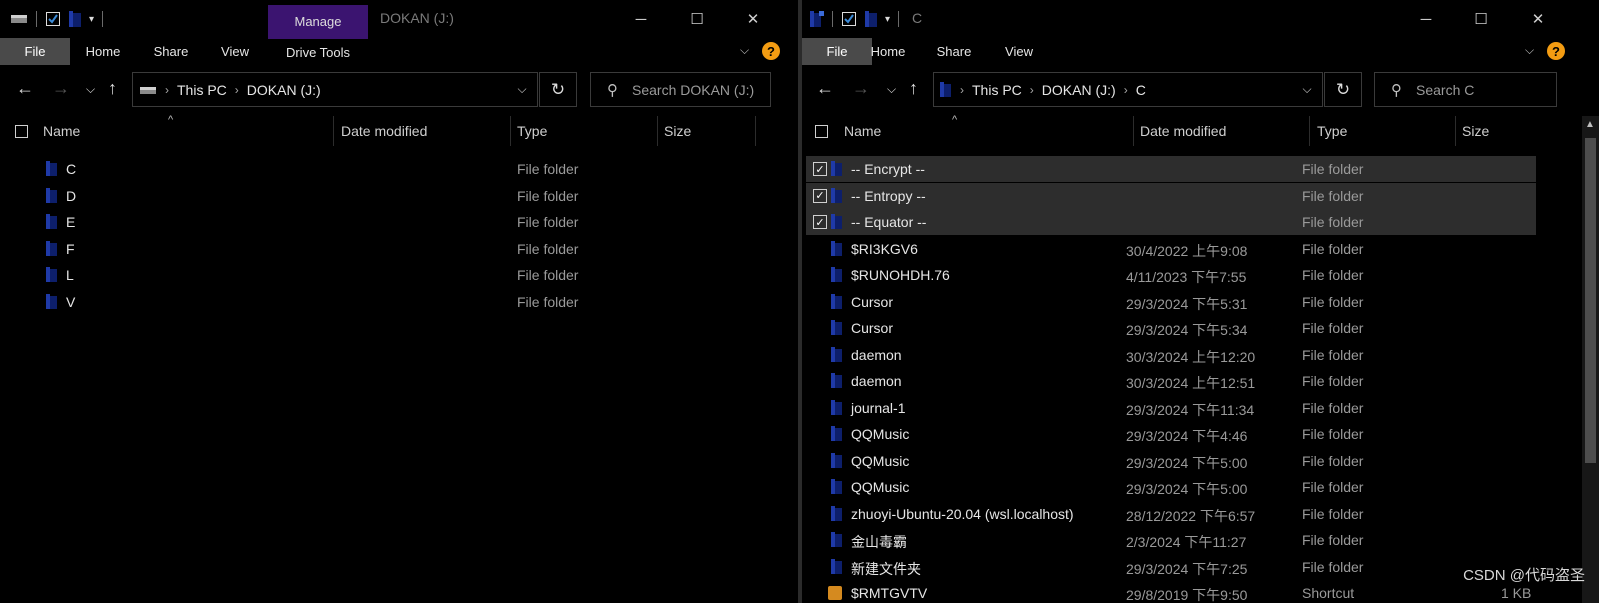  I want to click on file-row: F File folder, so click(380, 249).